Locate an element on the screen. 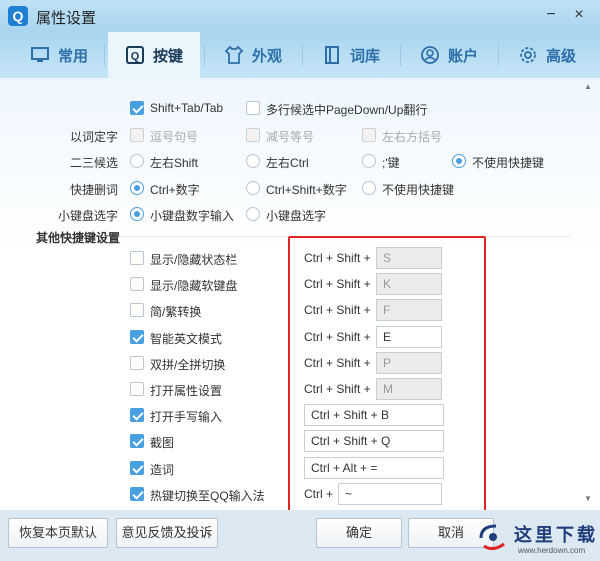 The height and width of the screenshot is (561, 600). semicolon-quote-label: ;'键 is located at coordinates (391, 163).